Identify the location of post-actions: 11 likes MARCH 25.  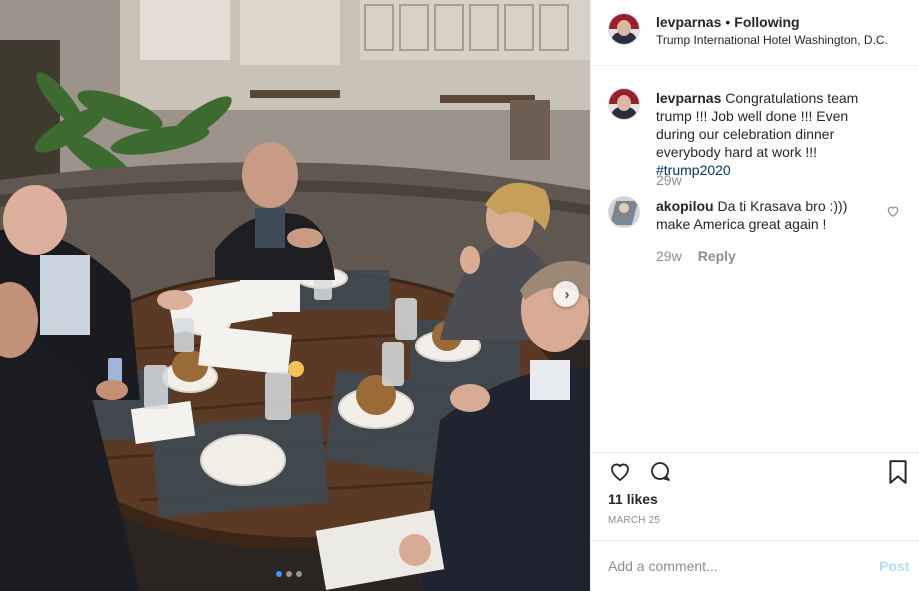
(755, 496).